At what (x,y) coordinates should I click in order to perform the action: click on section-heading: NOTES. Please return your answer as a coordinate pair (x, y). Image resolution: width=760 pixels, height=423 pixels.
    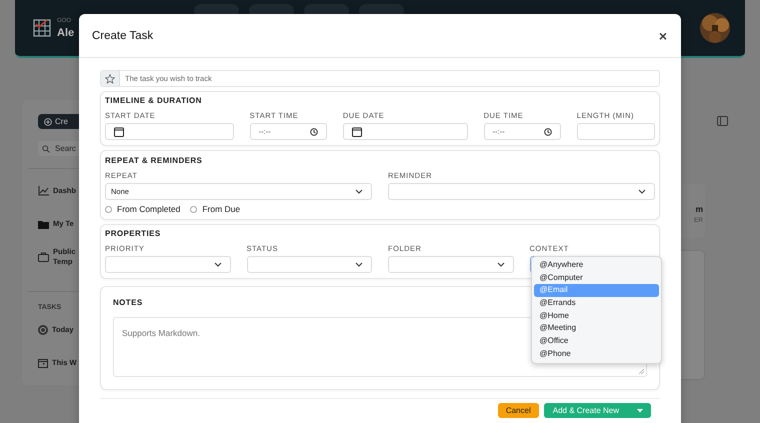
    Looking at the image, I should click on (128, 302).